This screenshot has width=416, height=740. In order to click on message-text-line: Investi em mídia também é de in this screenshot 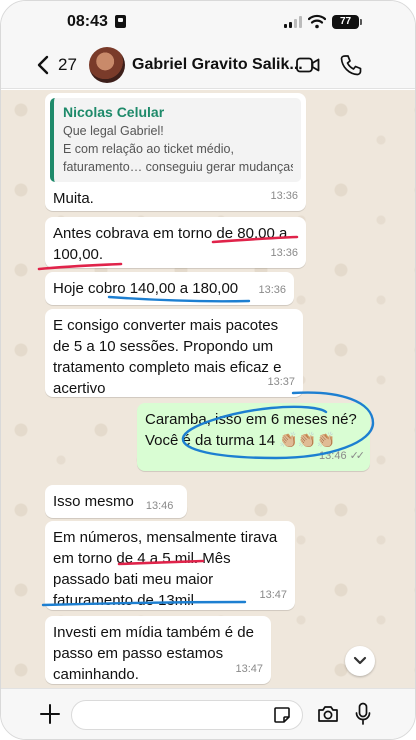, I will do `click(153, 632)`.